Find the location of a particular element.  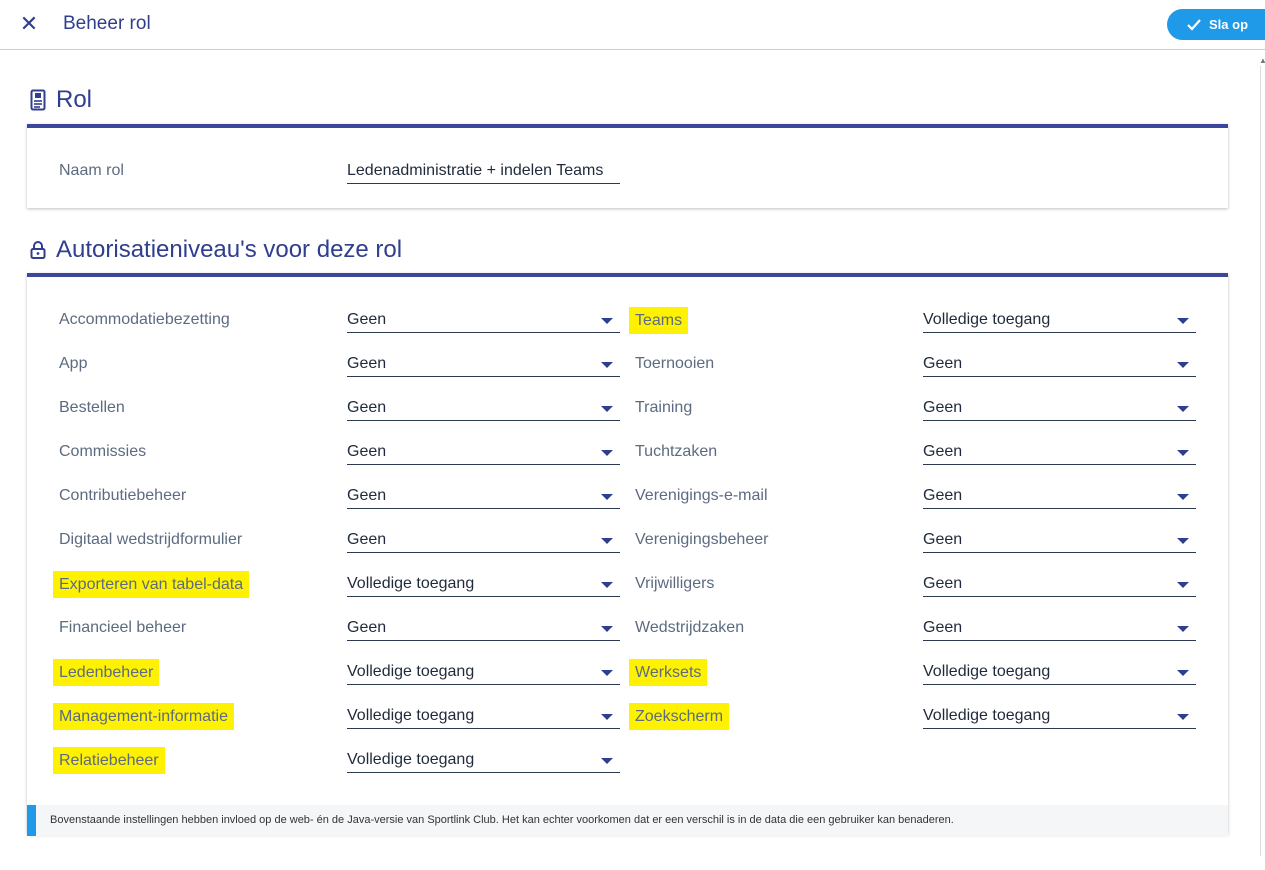

permission-label: Contributiebeheer is located at coordinates (123, 495).